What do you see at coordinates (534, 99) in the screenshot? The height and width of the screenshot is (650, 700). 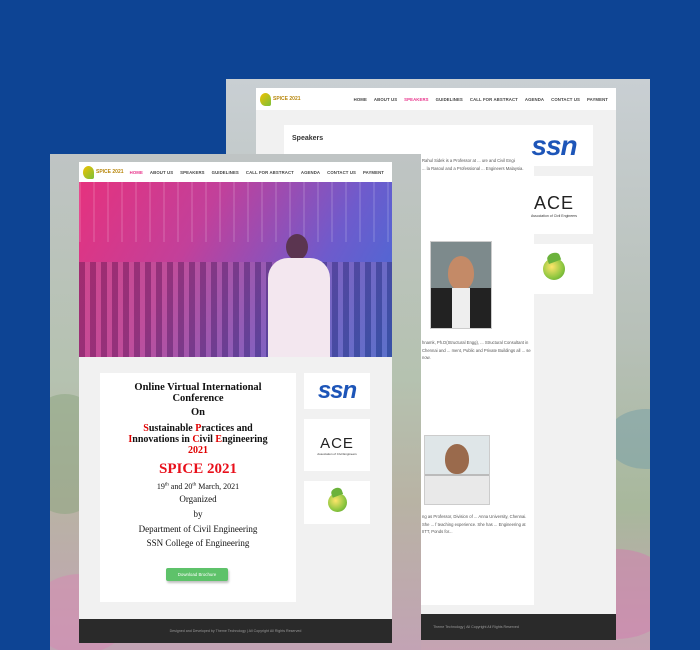 I see `back-nav-agenda: AGENDA` at bounding box center [534, 99].